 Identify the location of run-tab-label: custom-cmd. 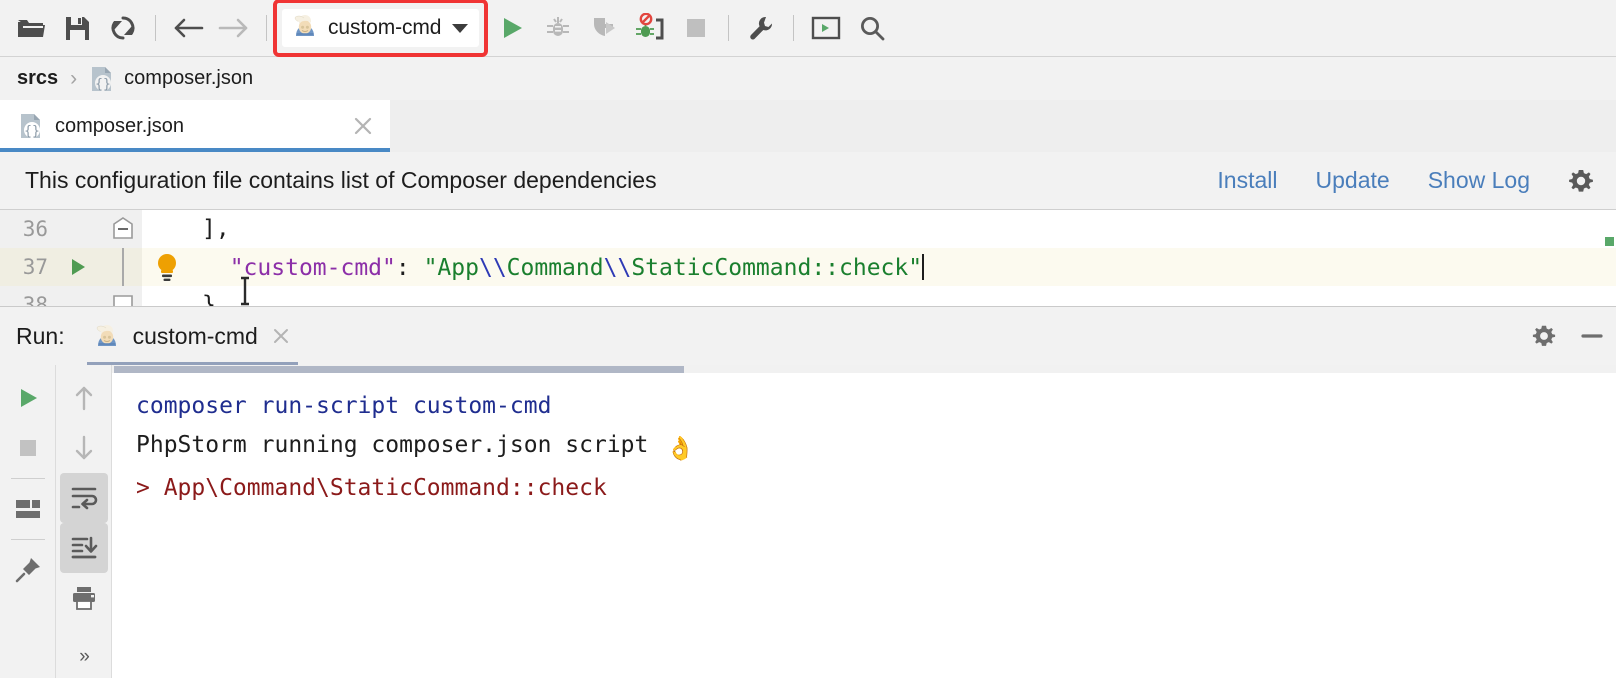
(195, 335).